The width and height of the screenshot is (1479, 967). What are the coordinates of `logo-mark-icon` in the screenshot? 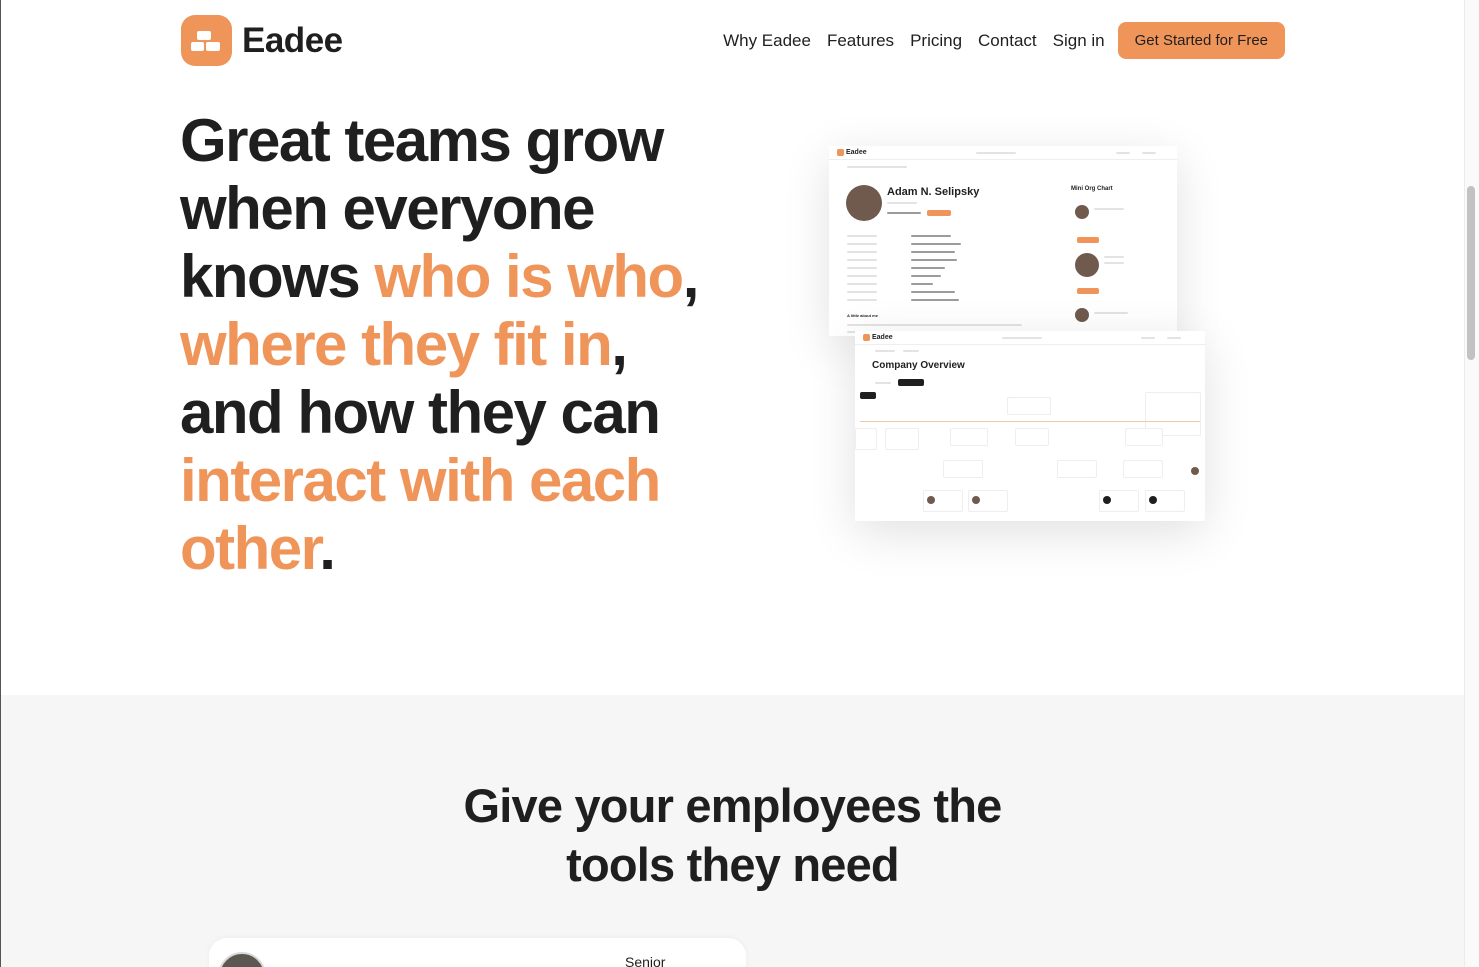 It's located at (206, 40).